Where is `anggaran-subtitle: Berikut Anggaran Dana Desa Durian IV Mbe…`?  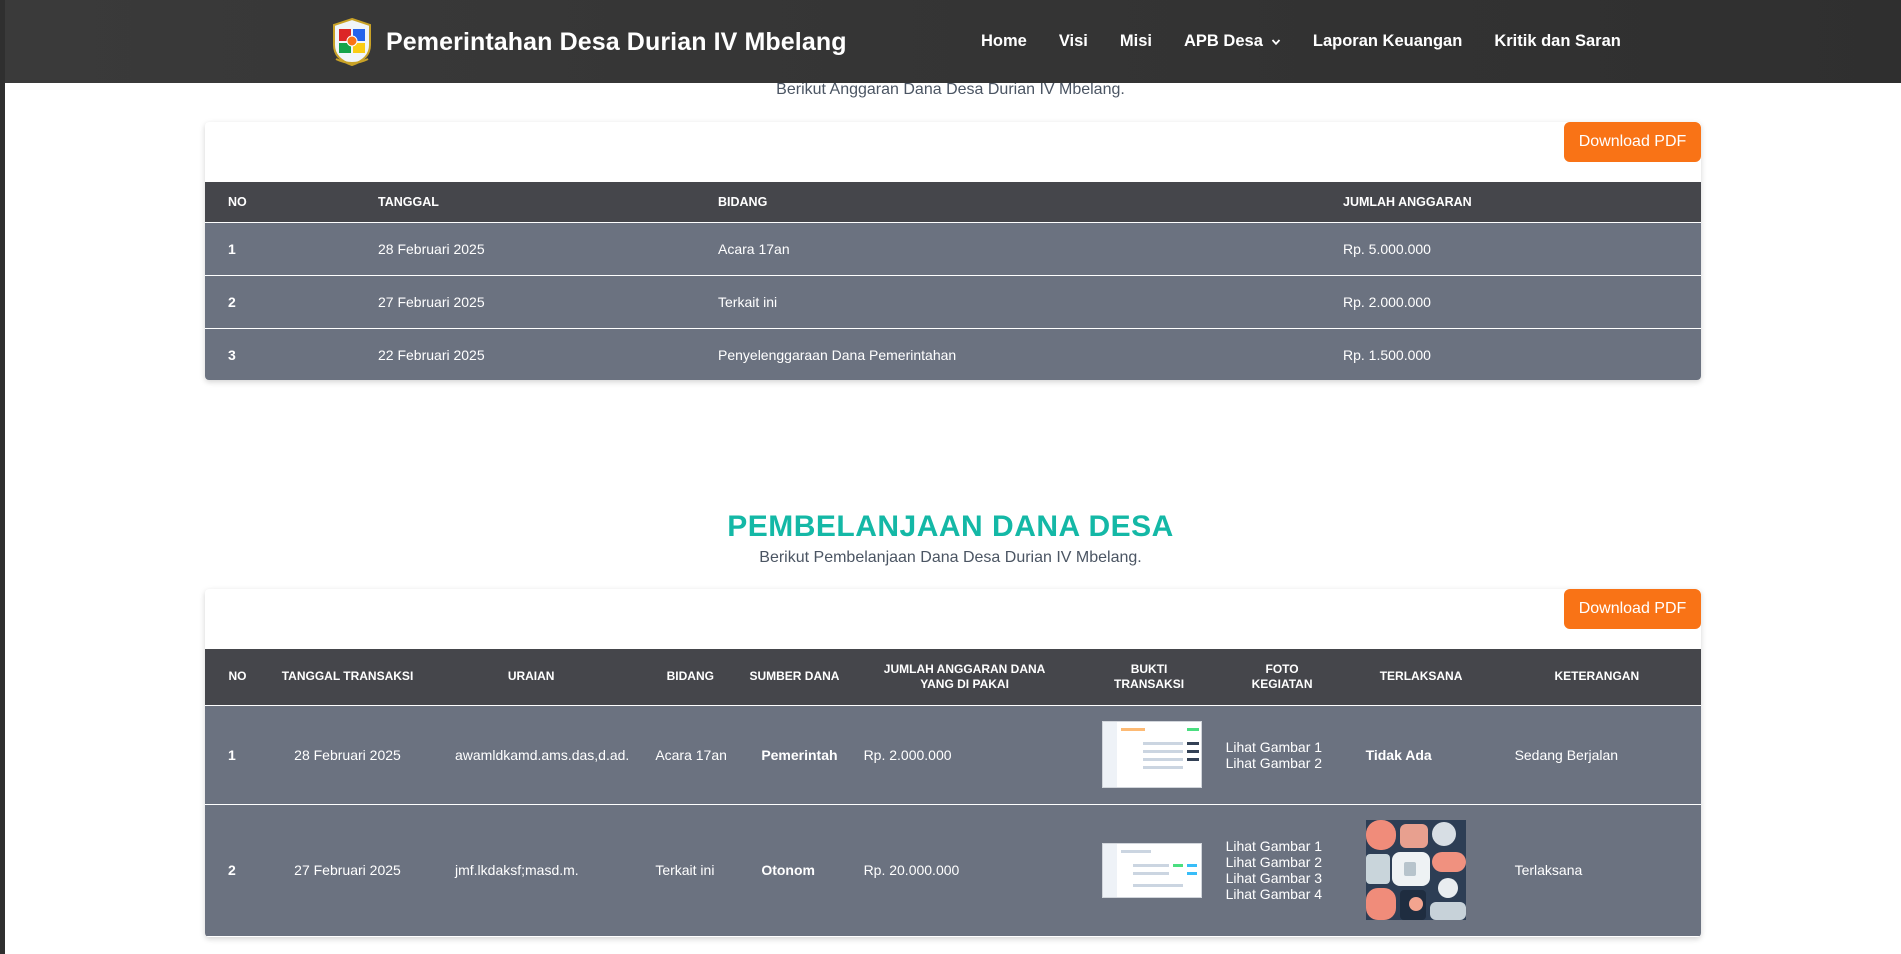
anggaran-subtitle: Berikut Anggaran Dana Desa Durian IV Mbe… is located at coordinates (950, 89).